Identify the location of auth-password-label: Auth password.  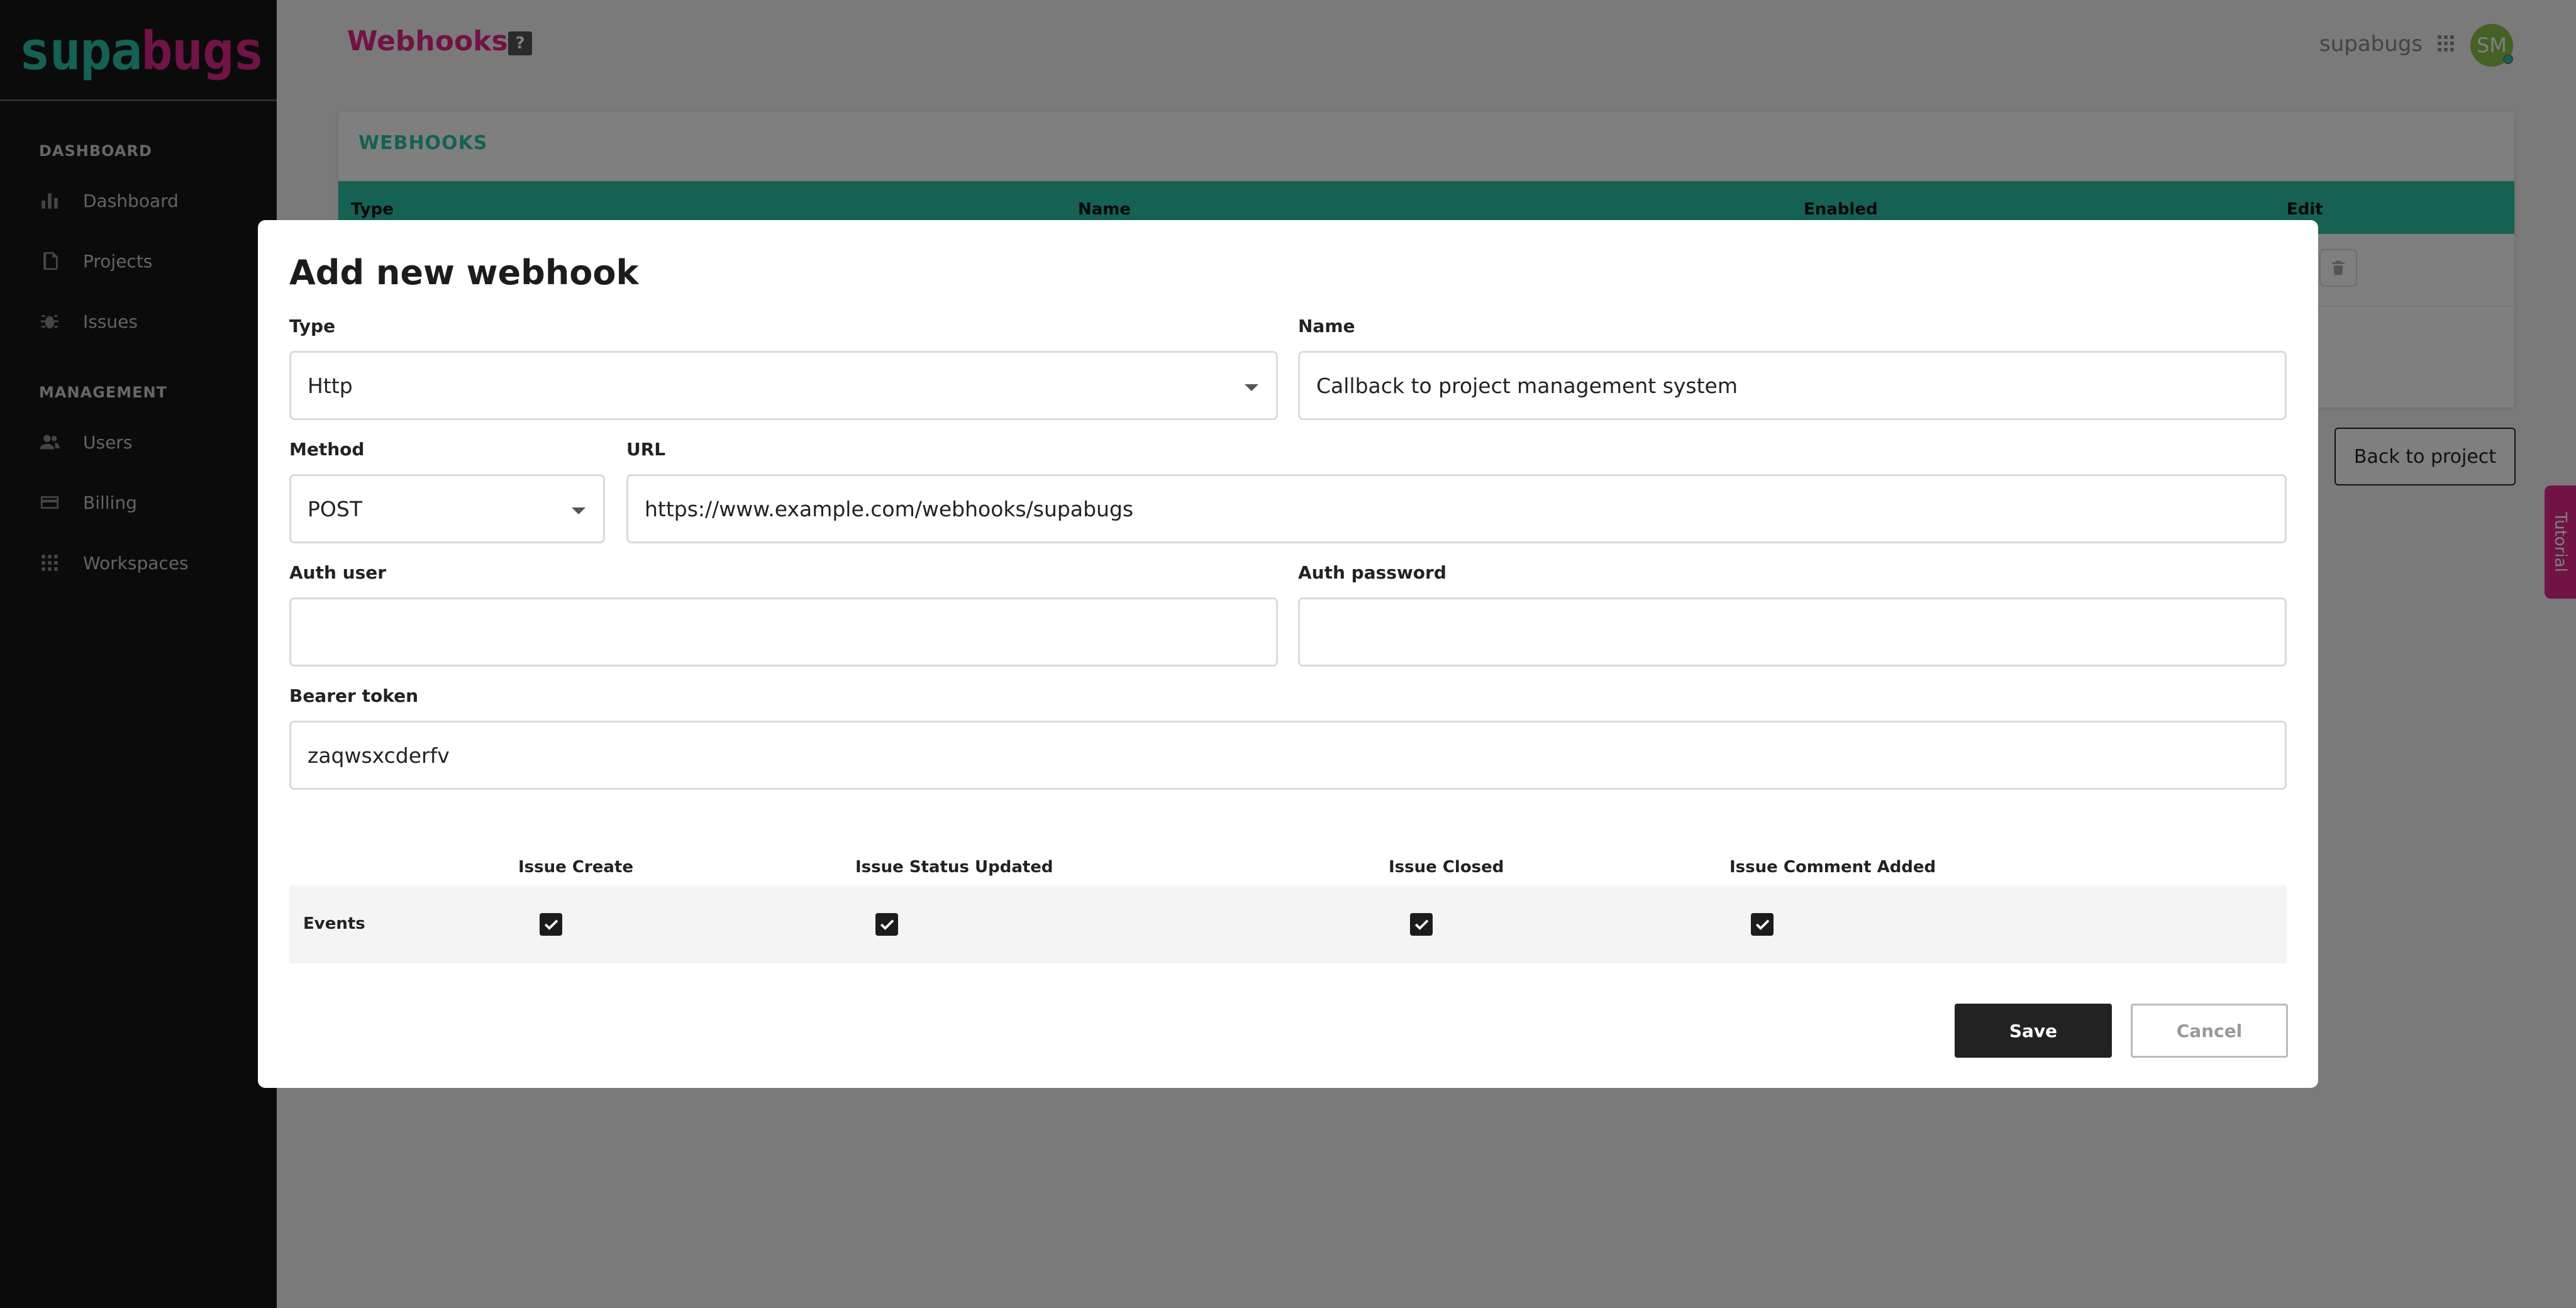
(1372, 572).